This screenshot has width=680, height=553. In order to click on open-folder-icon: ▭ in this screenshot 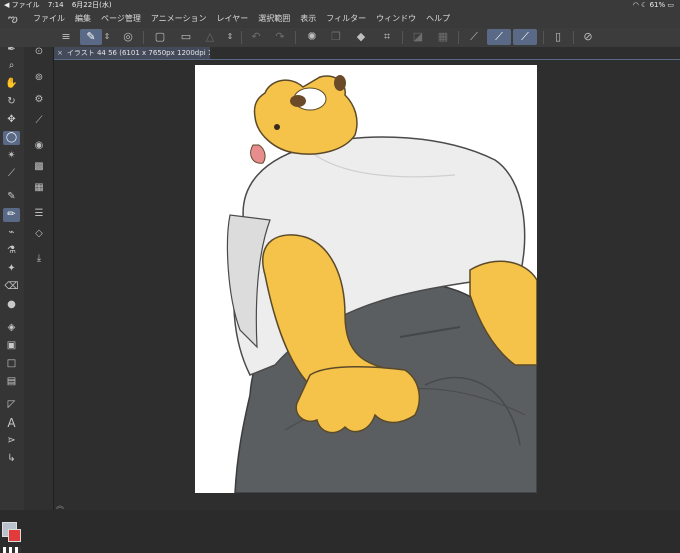, I will do `click(186, 37)`.